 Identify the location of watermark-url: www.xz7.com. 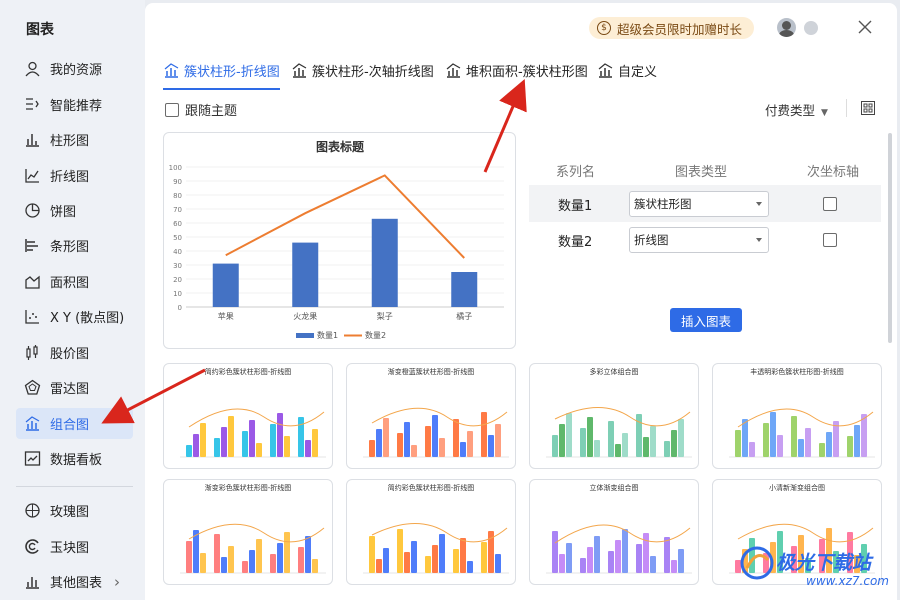
(847, 581).